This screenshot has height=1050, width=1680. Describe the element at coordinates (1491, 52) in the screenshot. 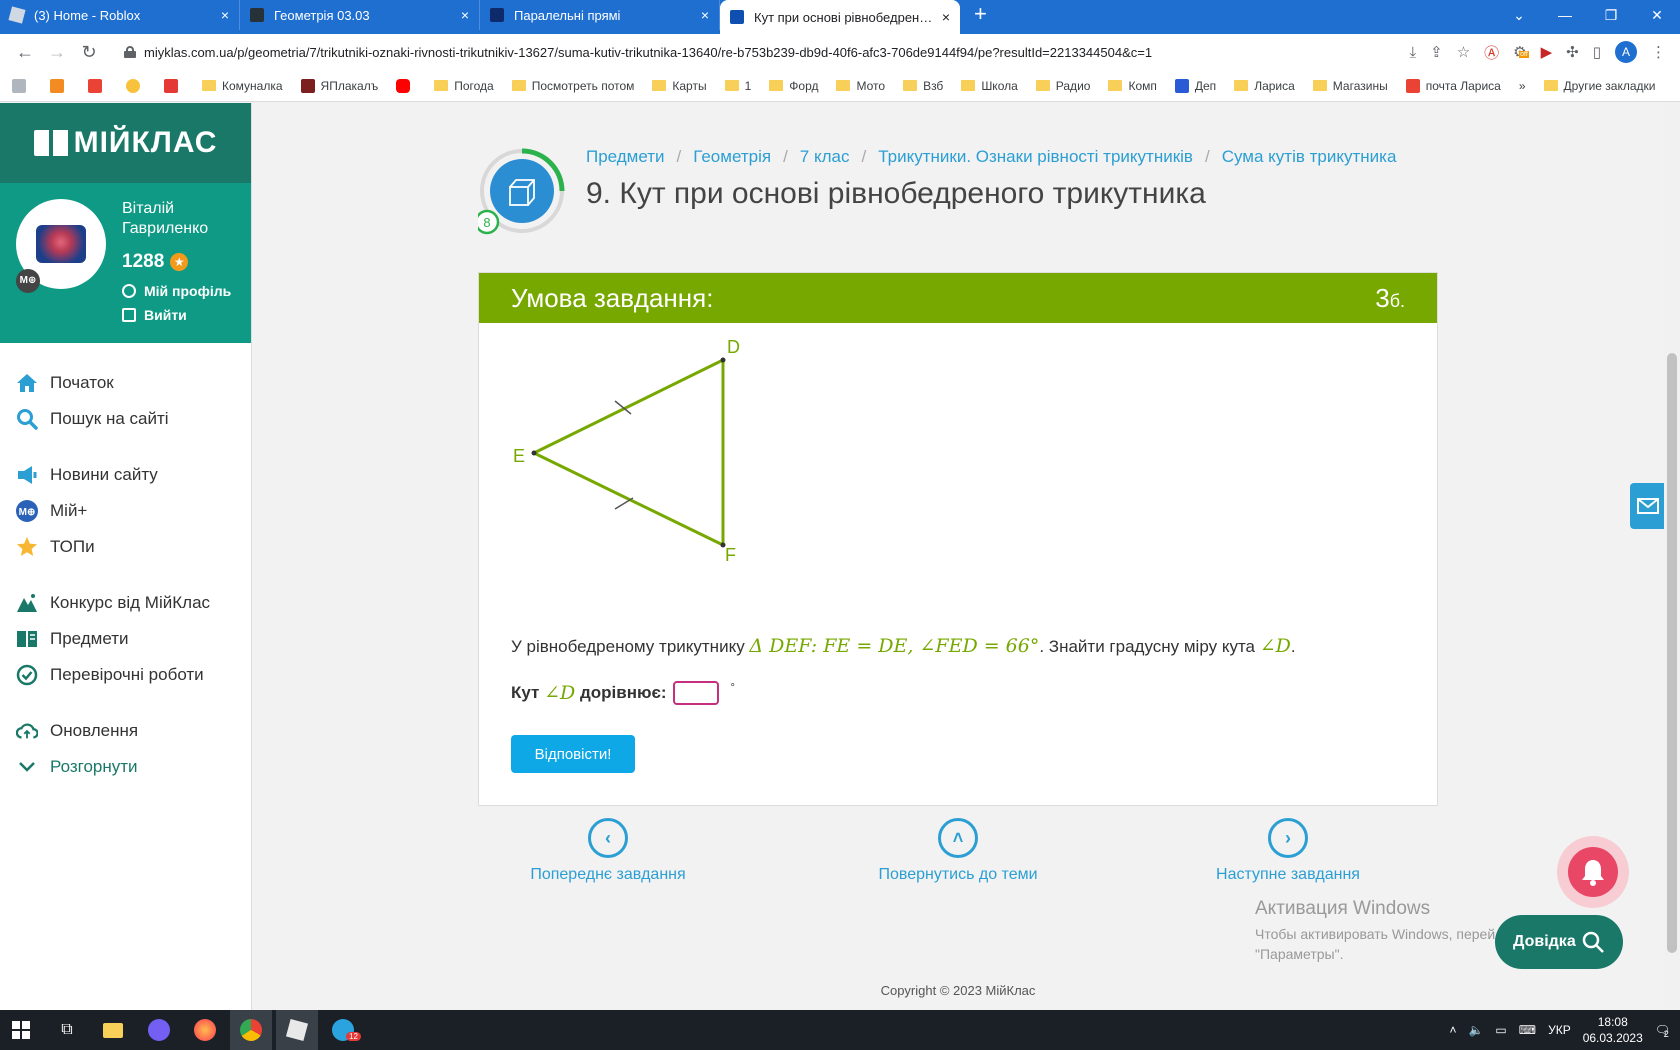

I see `adblock-icon: Ⓐ` at that location.